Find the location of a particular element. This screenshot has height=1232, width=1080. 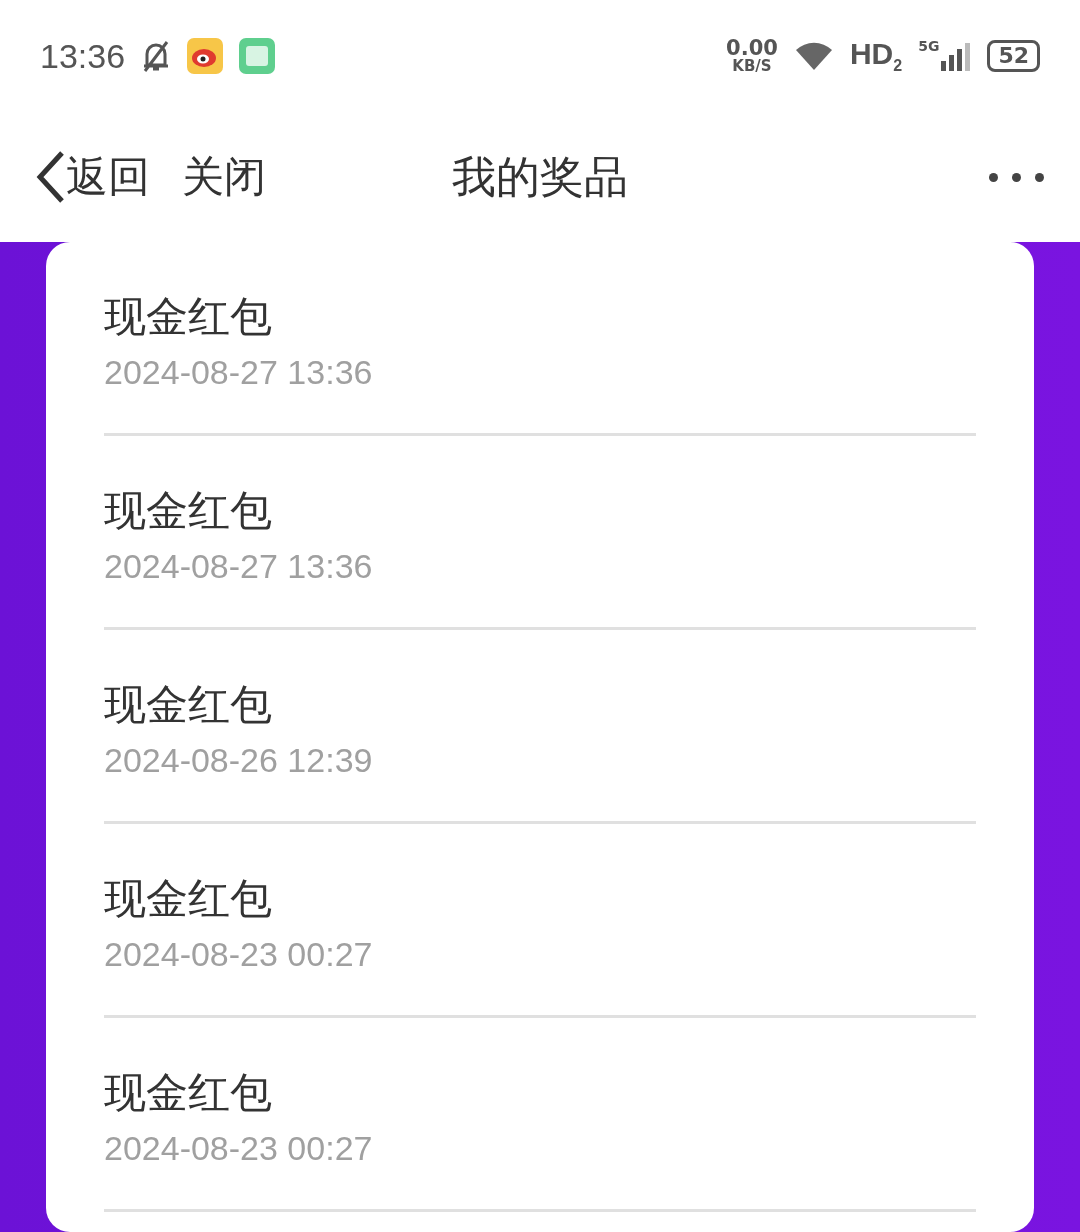

close-button: 关闭 is located at coordinates (224, 177).